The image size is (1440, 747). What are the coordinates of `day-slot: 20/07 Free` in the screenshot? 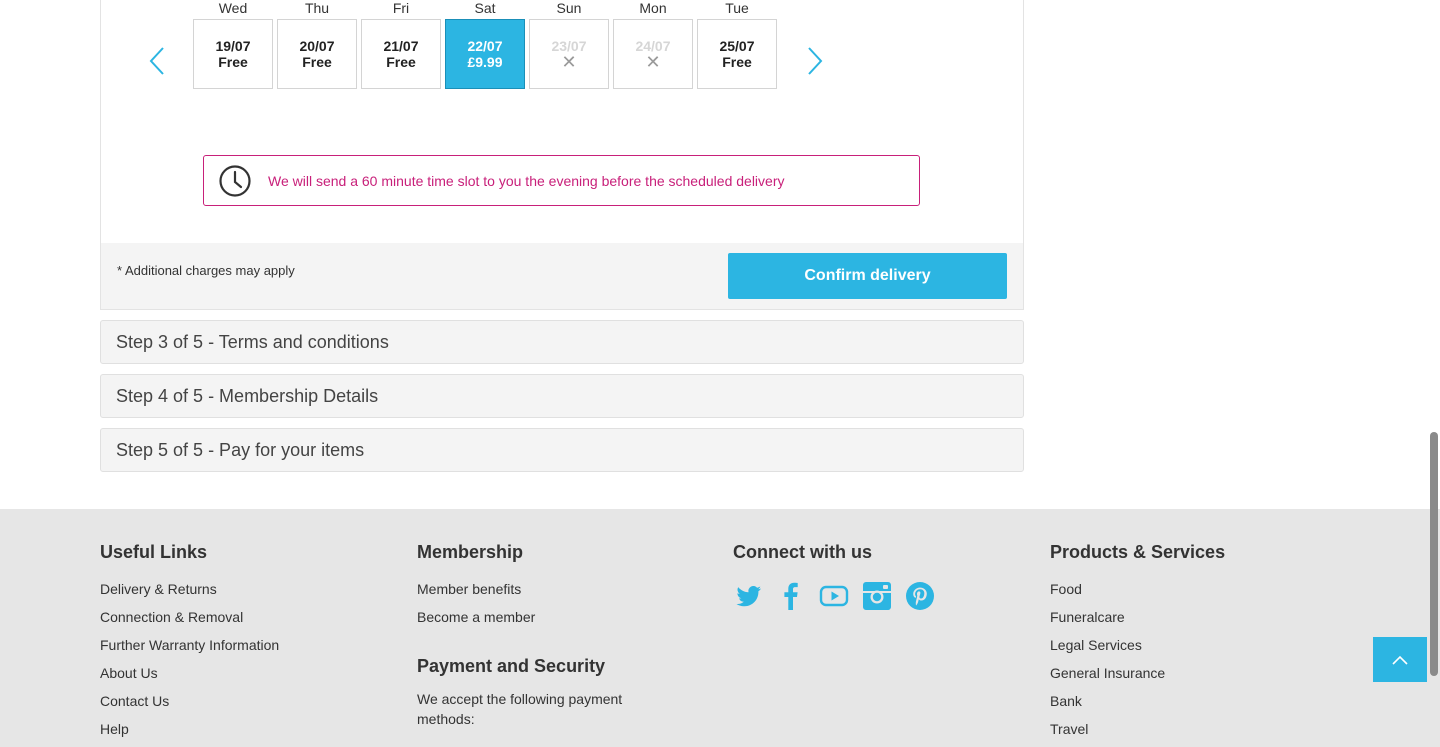 It's located at (317, 54).